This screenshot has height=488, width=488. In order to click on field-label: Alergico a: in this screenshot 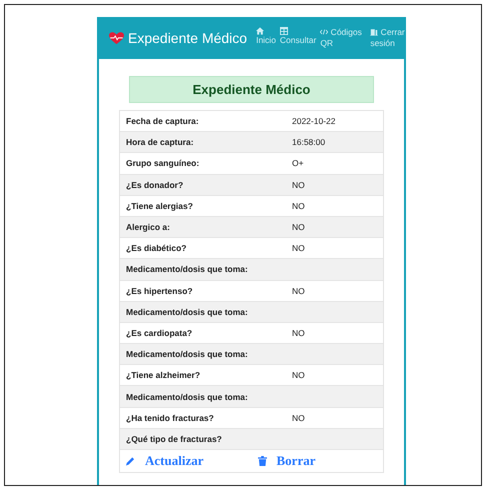, I will do `click(148, 227)`.